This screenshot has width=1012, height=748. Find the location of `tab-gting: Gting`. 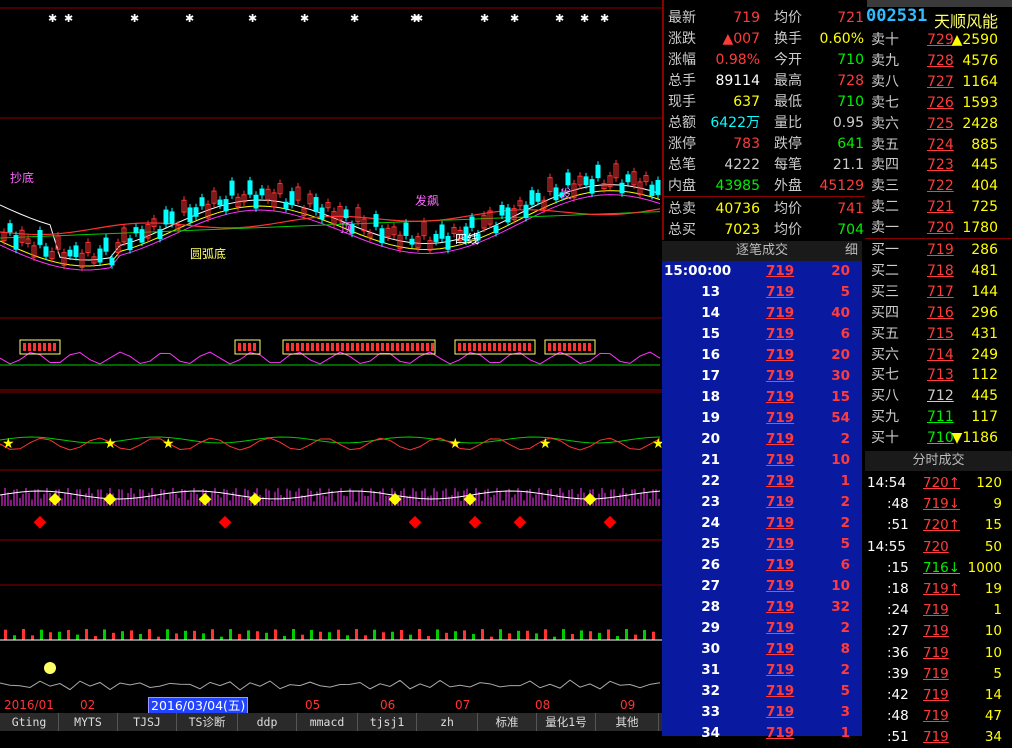

tab-gting: Gting is located at coordinates (29, 722).